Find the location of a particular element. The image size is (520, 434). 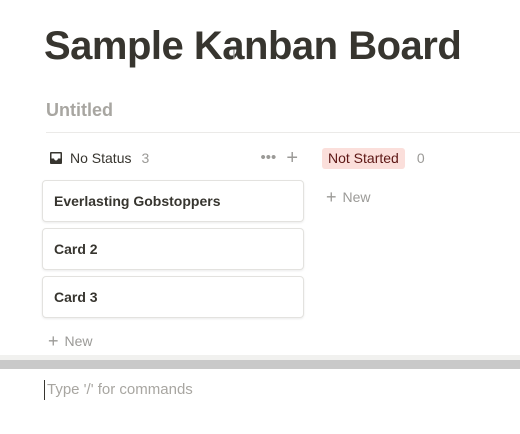

text-cursor-icon: I is located at coordinates (234, 54).